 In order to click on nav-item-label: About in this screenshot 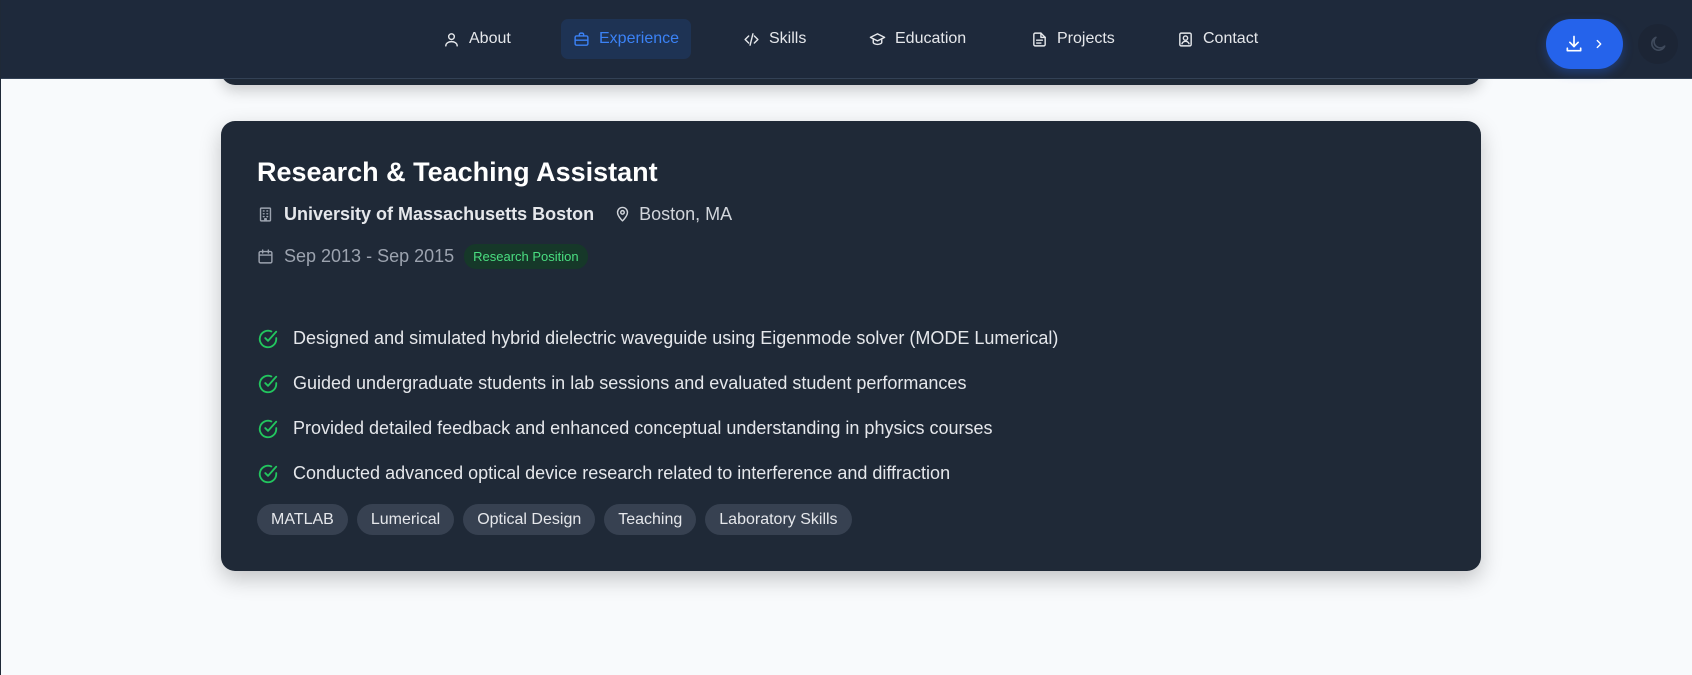, I will do `click(490, 38)`.